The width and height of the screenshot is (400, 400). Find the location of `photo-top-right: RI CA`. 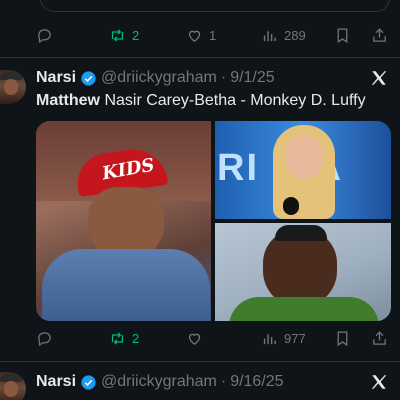

photo-top-right: RI CA is located at coordinates (303, 170).